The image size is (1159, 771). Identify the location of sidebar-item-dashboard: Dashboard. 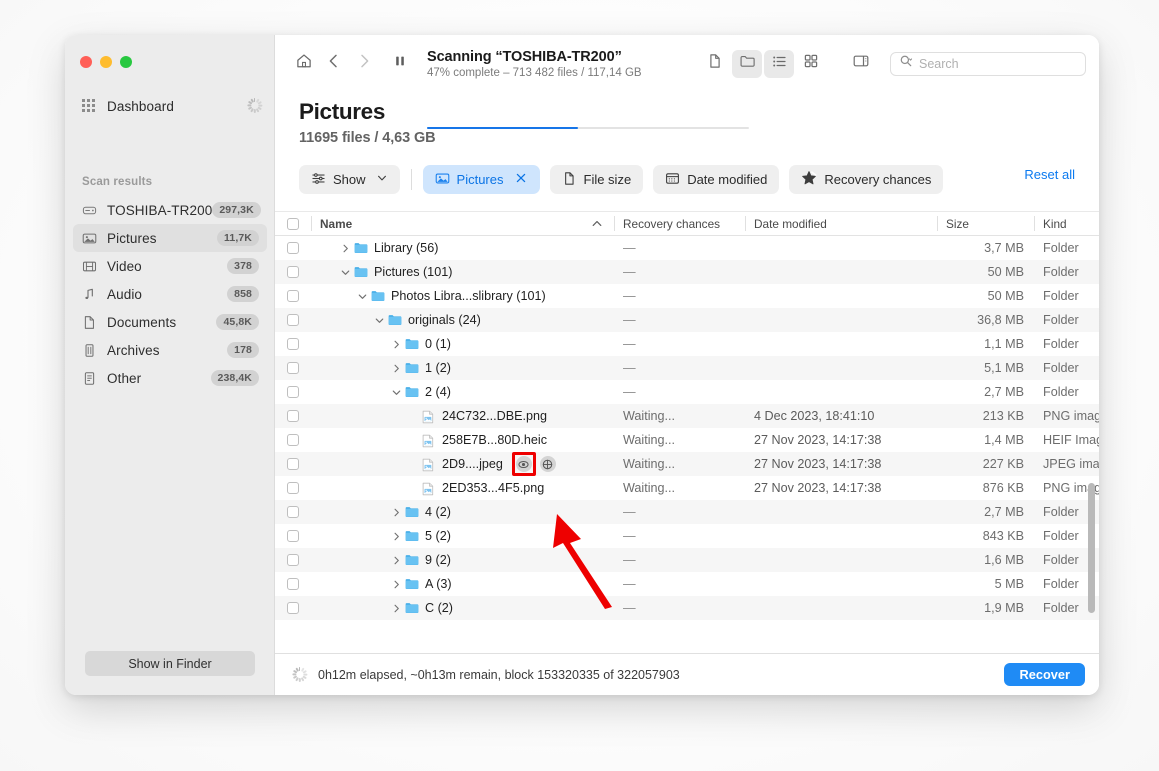
(170, 106).